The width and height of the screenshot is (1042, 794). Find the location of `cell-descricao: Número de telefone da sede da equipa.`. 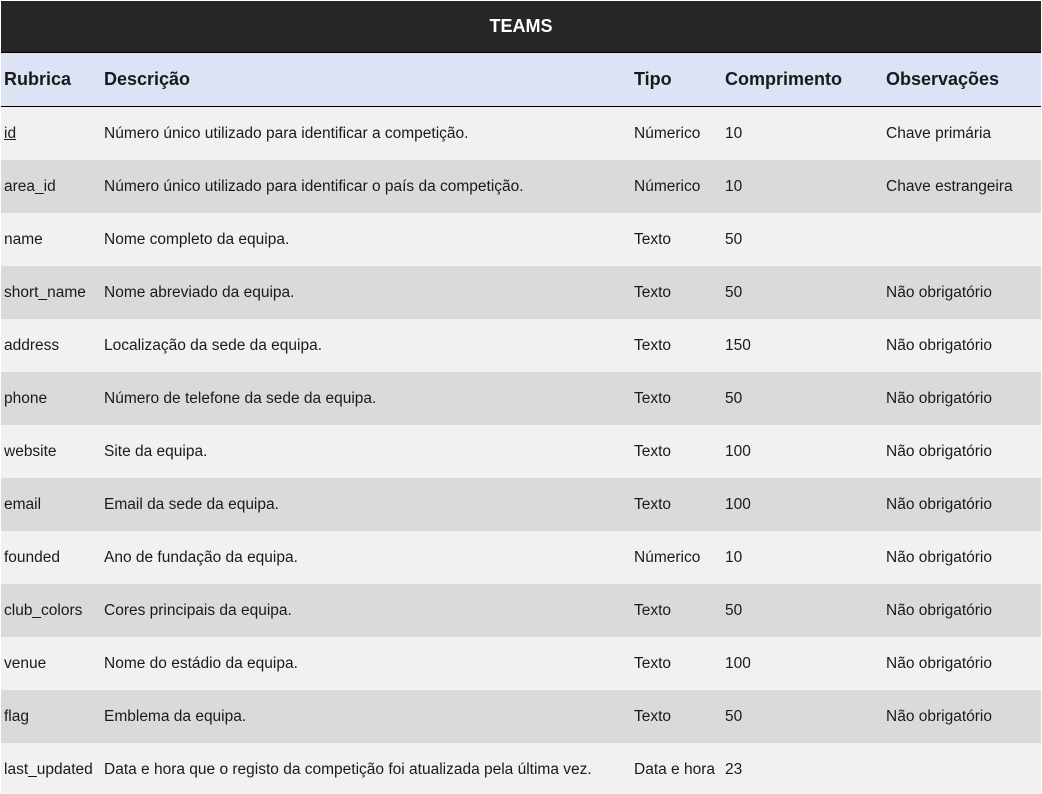

cell-descricao: Número de telefone da sede da equipa. is located at coordinates (240, 398).